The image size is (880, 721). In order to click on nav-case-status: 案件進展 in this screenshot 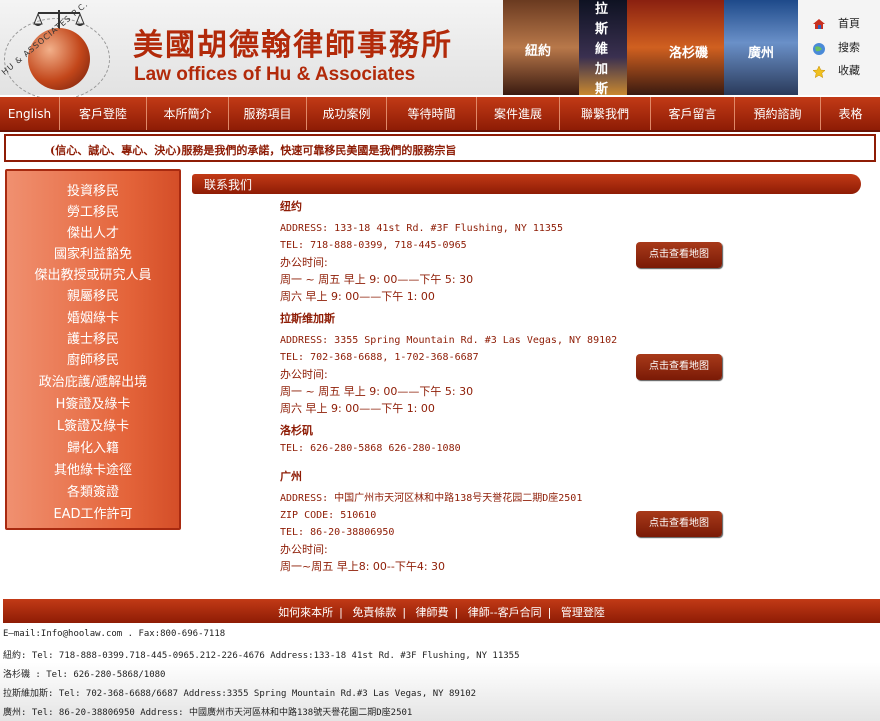, I will do `click(518, 113)`.